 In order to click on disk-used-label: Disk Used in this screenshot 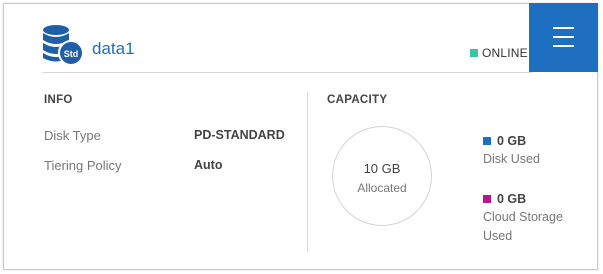, I will do `click(511, 159)`.